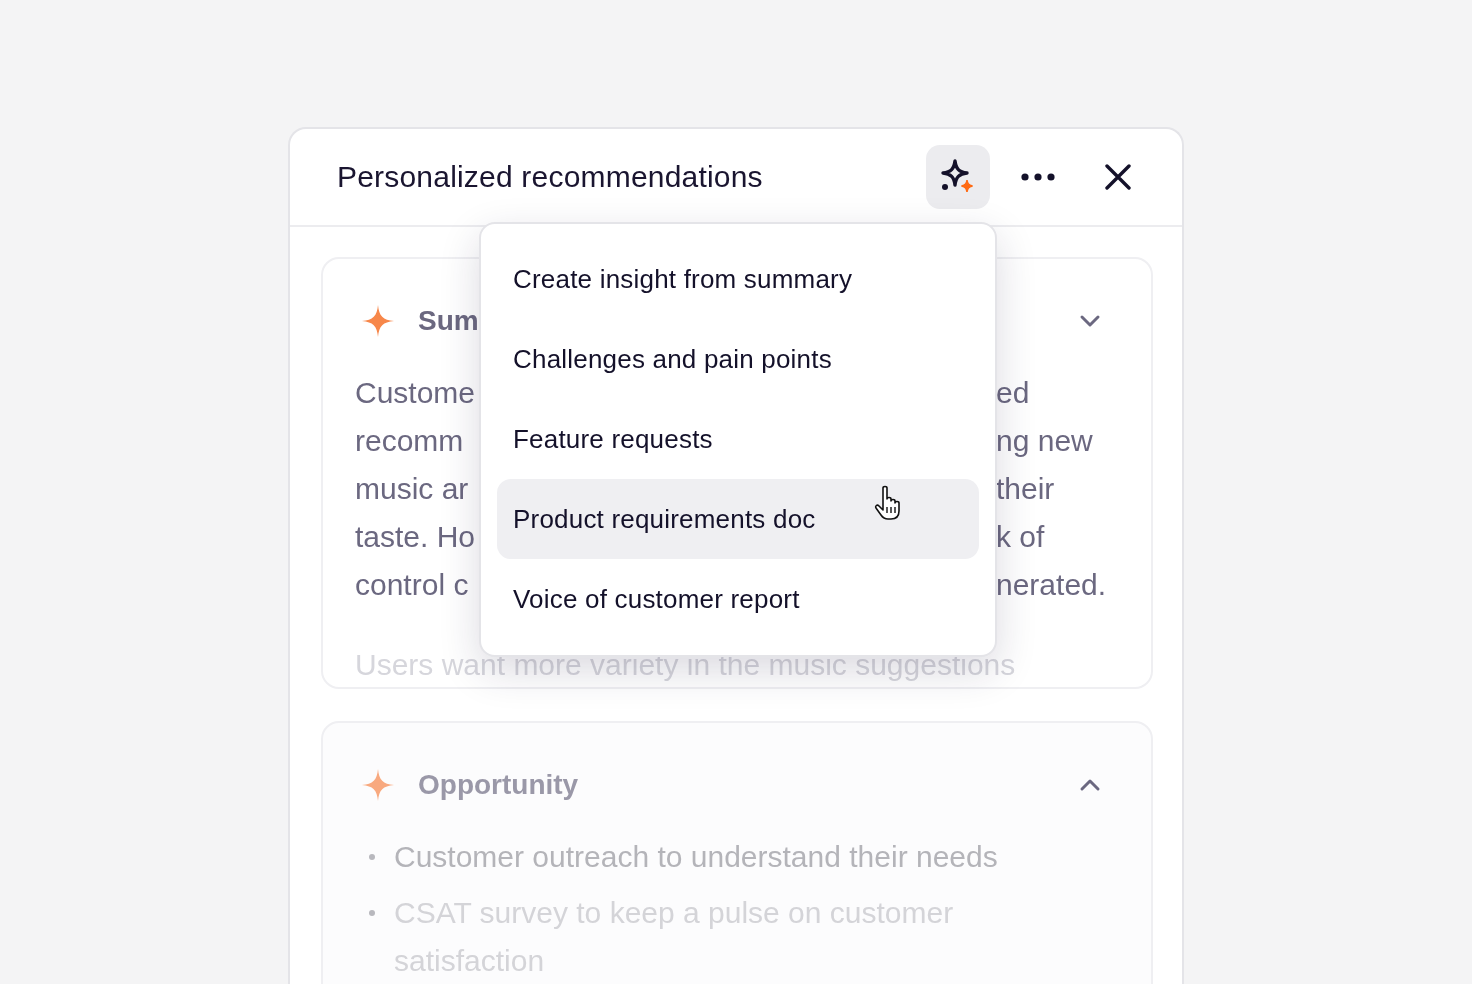 This screenshot has height=984, width=1472. What do you see at coordinates (1026, 489) in the screenshot?
I see `summary-text: their` at bounding box center [1026, 489].